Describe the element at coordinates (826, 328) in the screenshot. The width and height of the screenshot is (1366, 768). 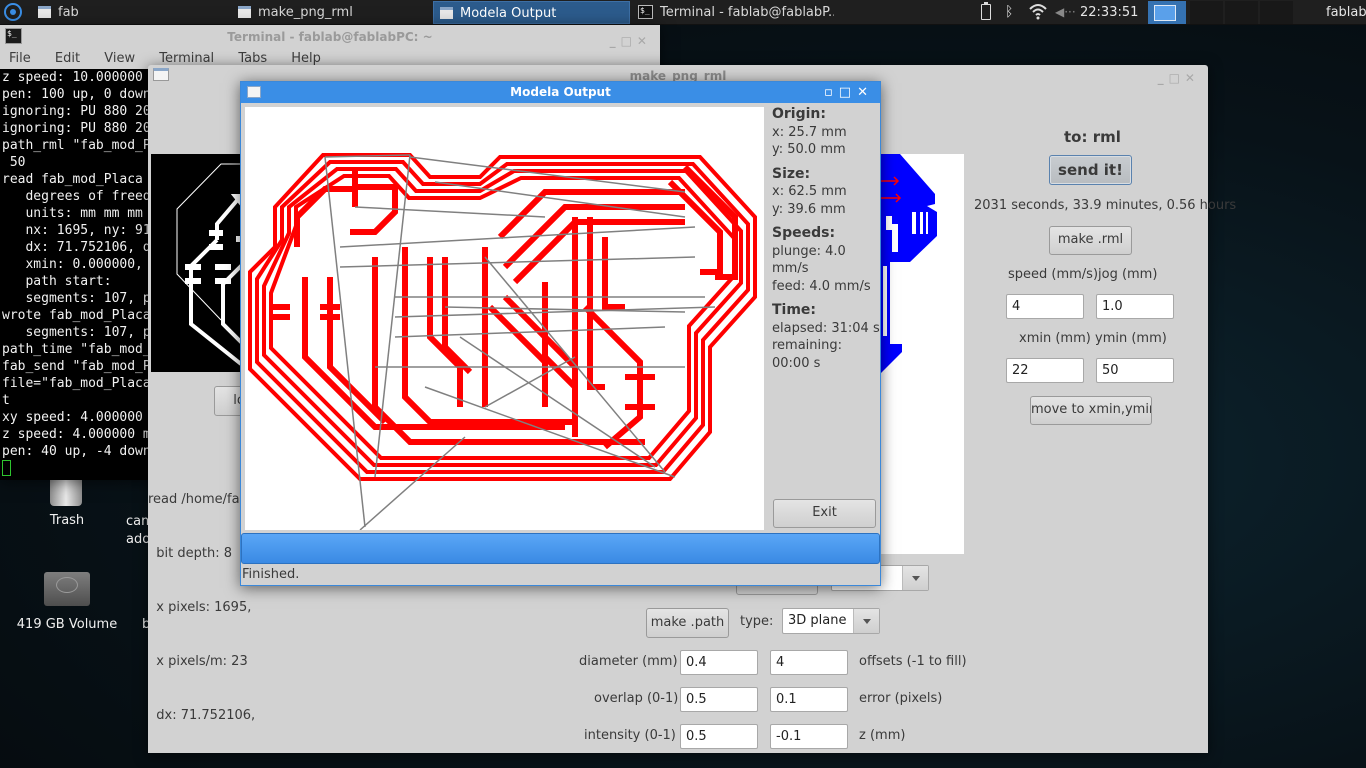
I see `elapsed-time: elapsed: 31:04 s` at that location.